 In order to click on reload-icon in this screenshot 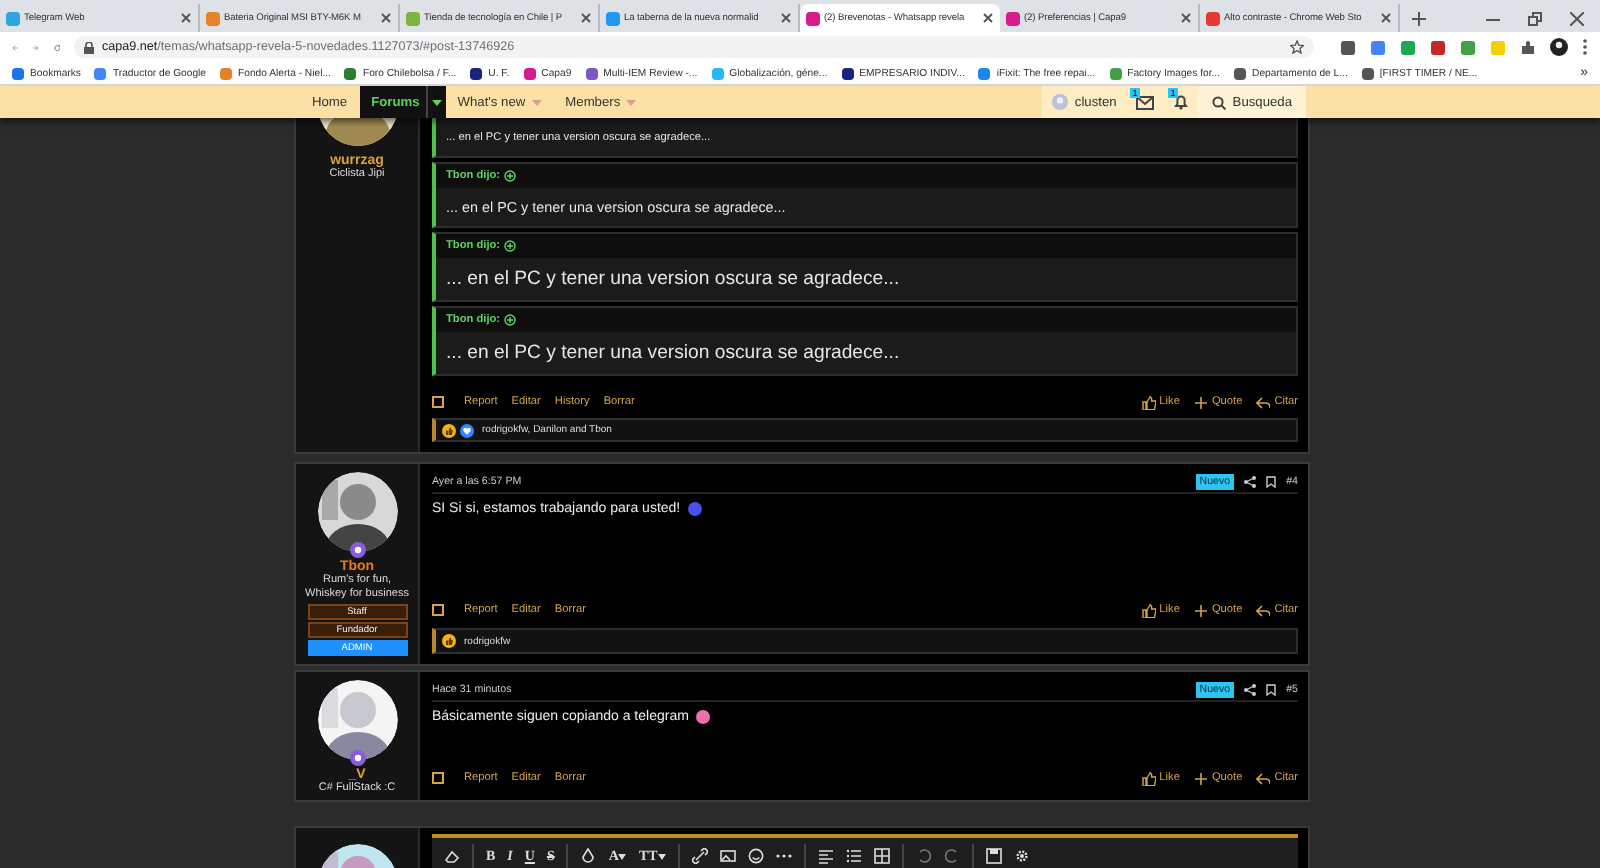, I will do `click(56, 47)`.